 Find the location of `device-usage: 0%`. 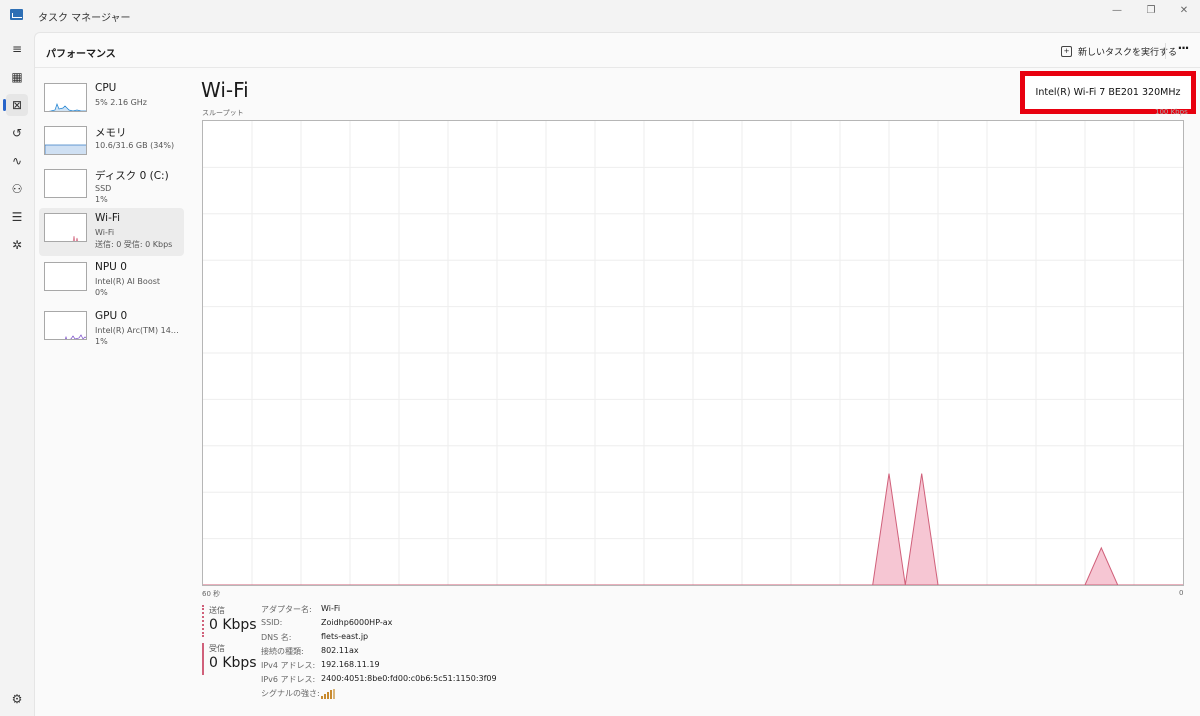

device-usage: 0% is located at coordinates (101, 292).